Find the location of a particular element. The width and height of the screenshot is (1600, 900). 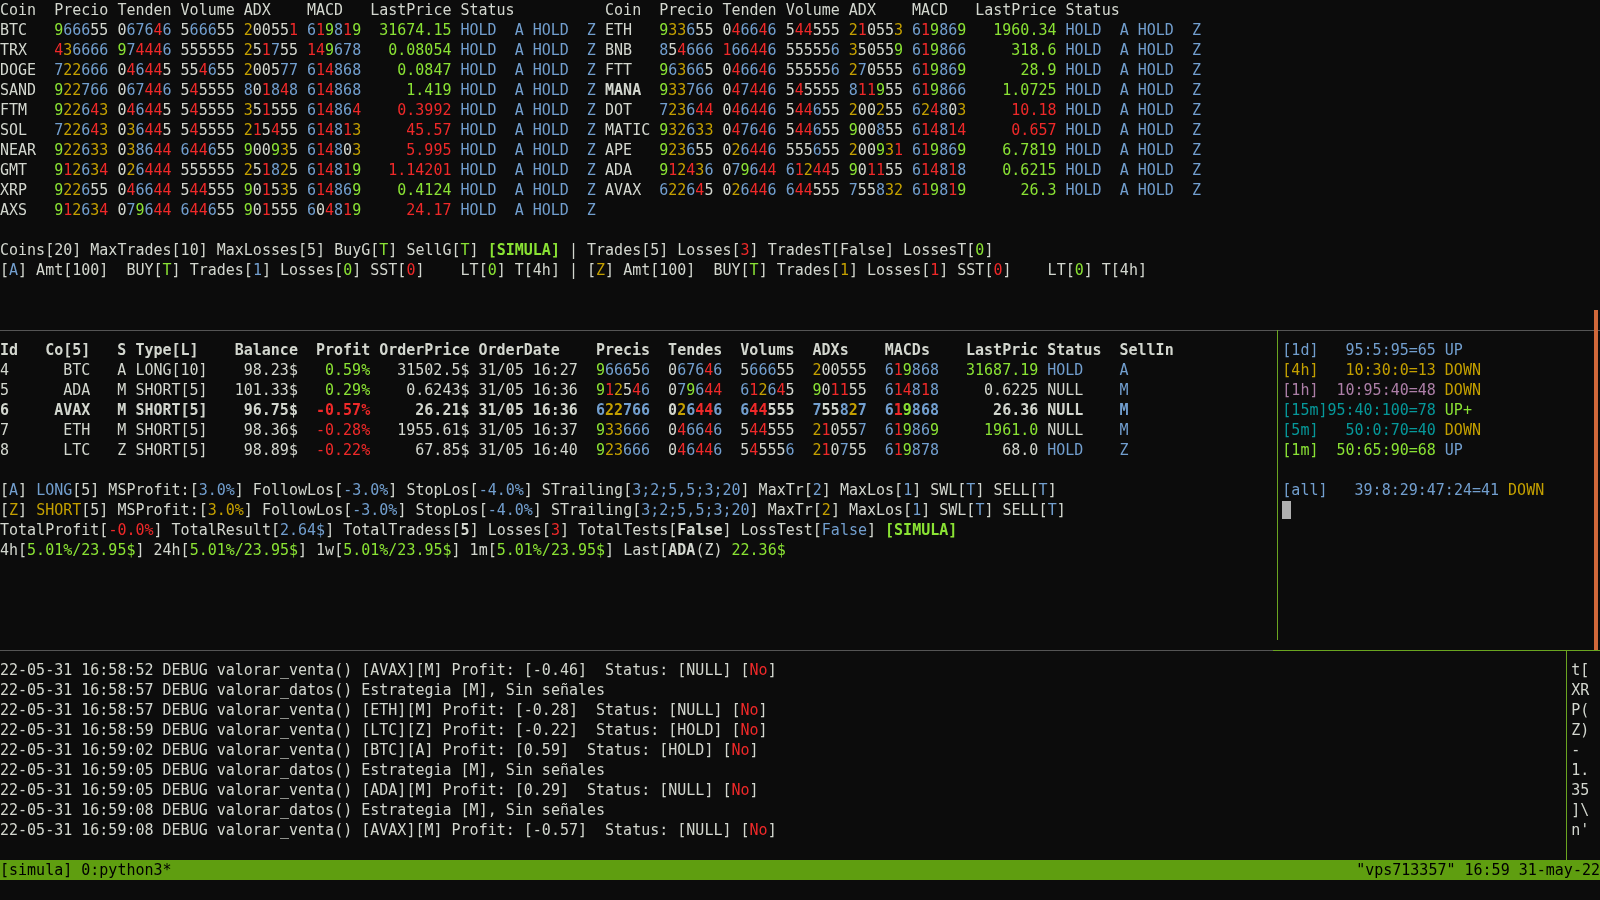

coin-cell: DOT is located at coordinates (619, 110).